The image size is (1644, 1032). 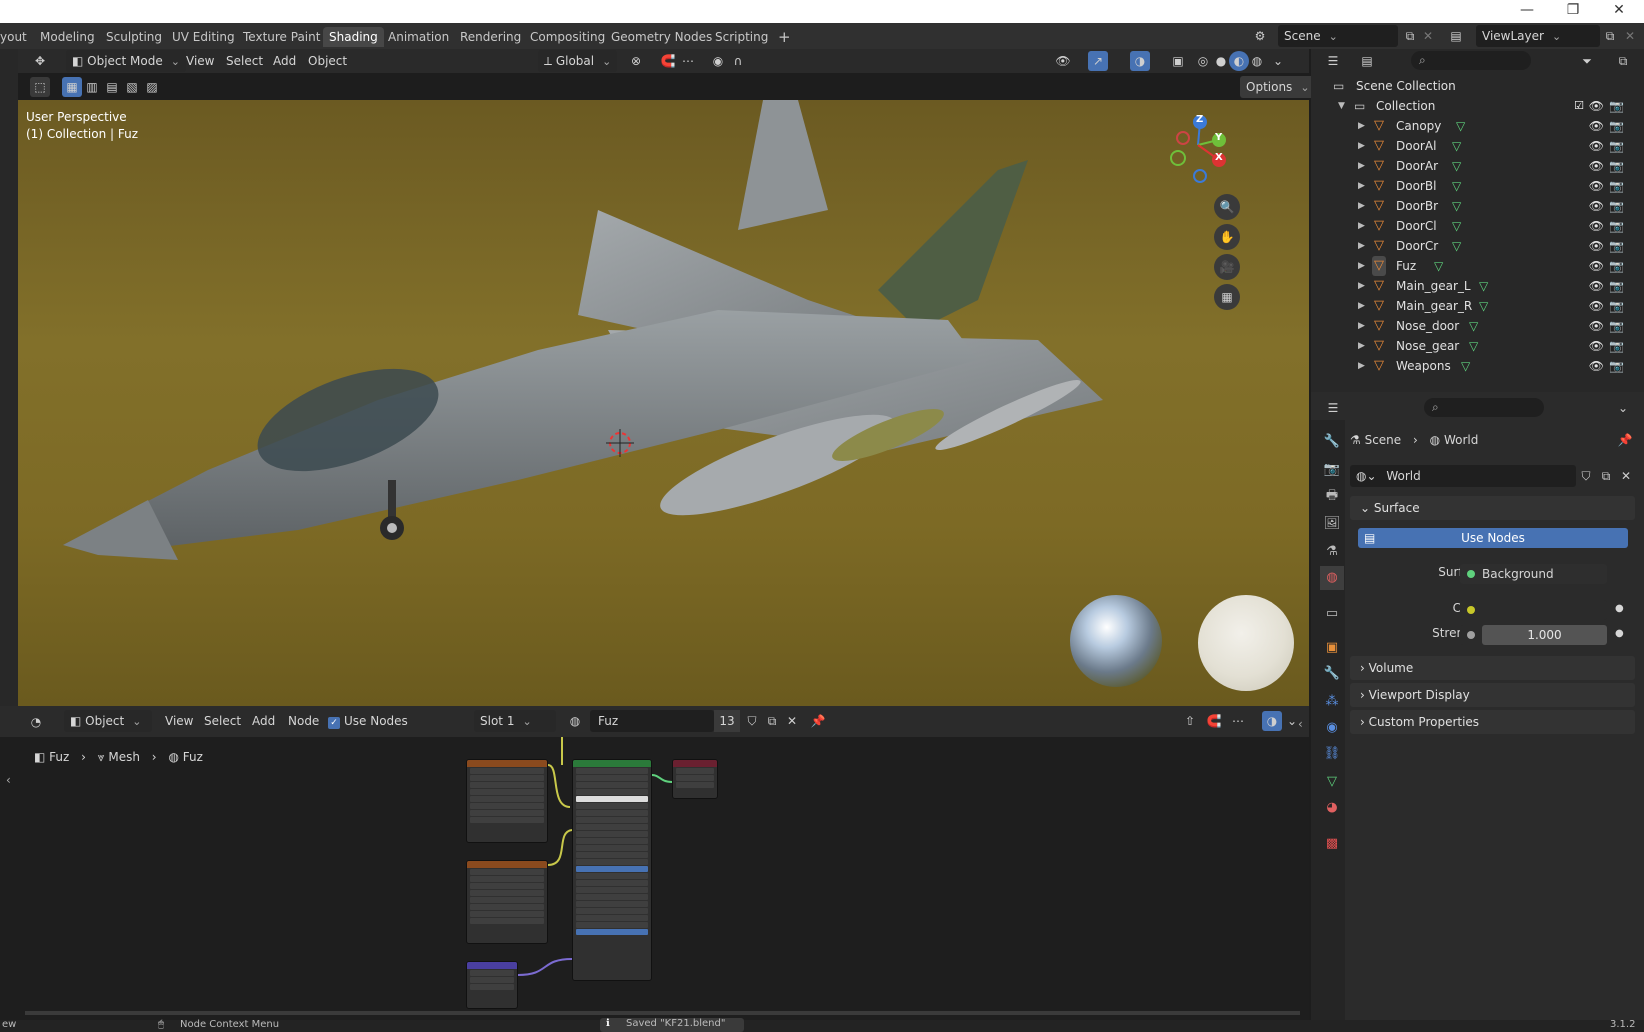 What do you see at coordinates (134, 37) in the screenshot?
I see `tab-sculpting: Sculpting` at bounding box center [134, 37].